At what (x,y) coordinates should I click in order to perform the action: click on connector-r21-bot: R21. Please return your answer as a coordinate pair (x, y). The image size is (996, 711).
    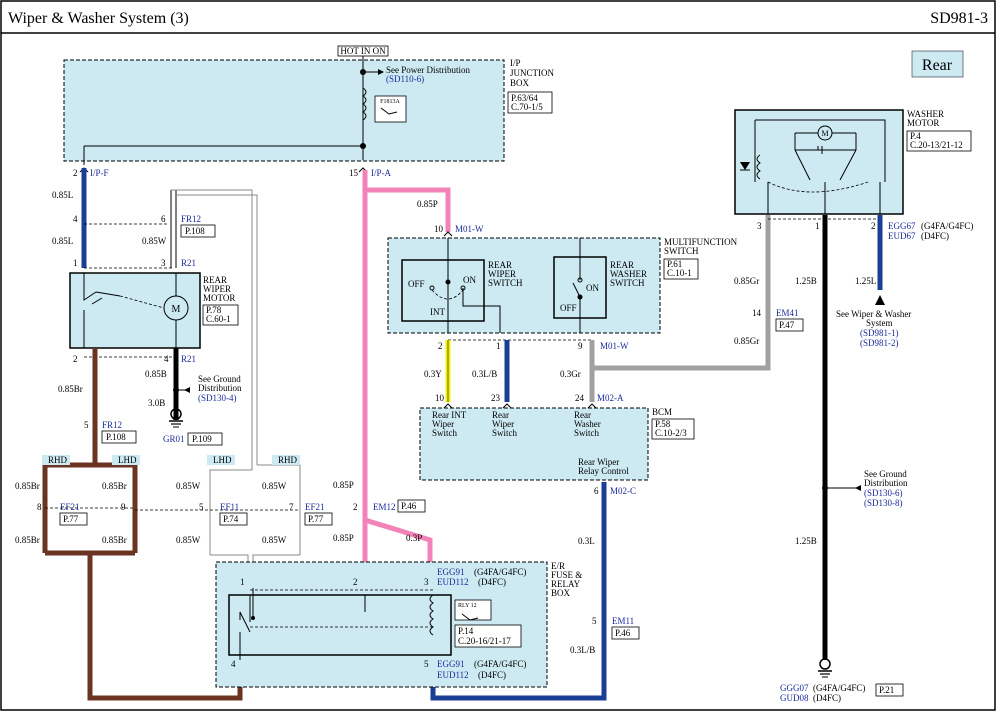
    Looking at the image, I should click on (188, 359).